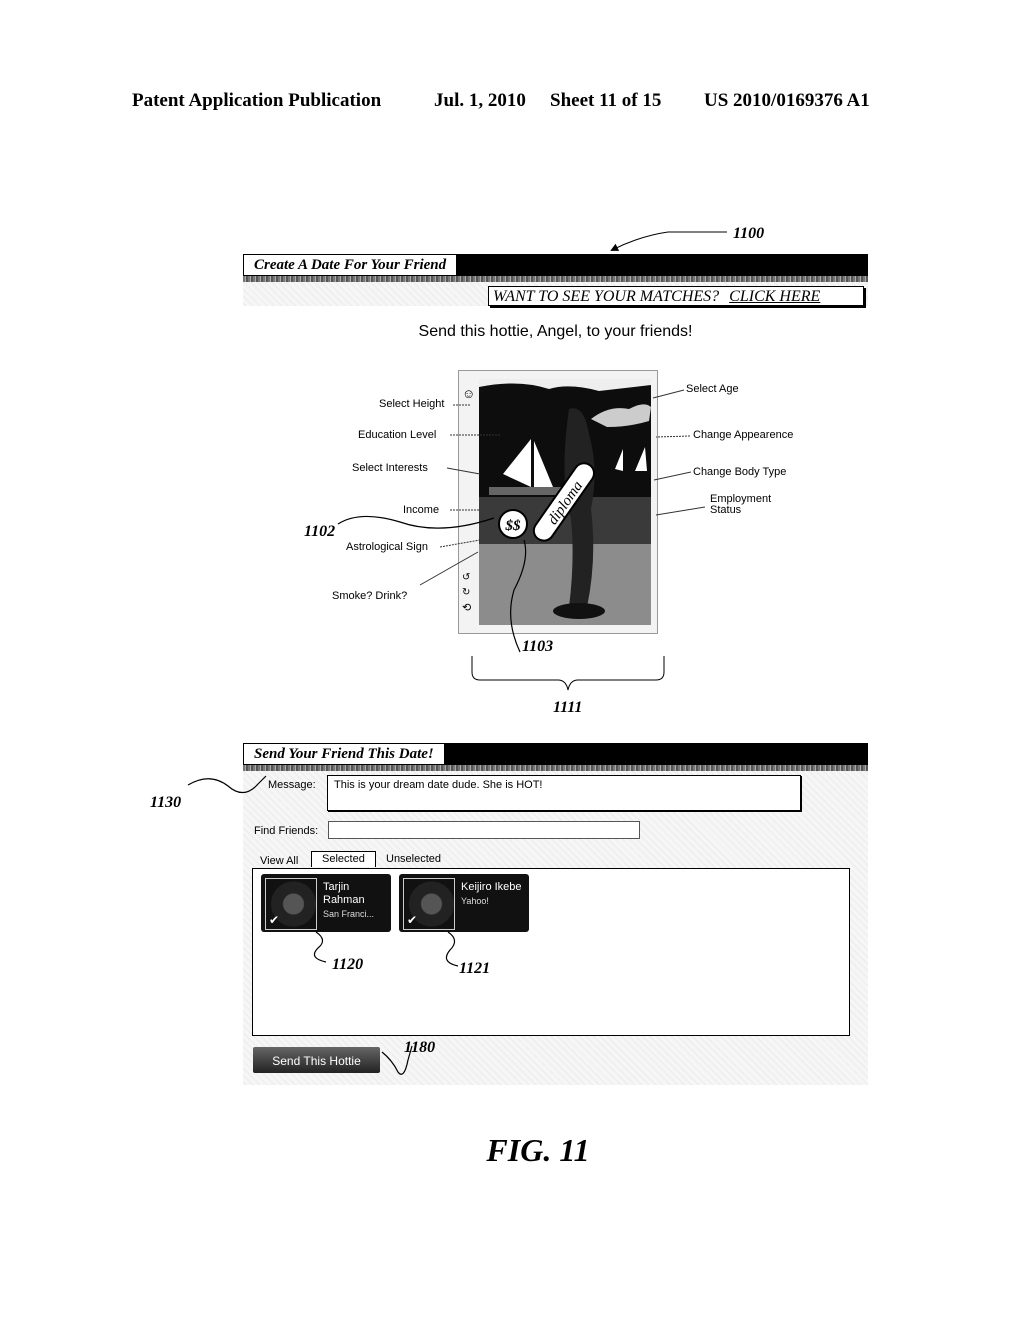 The height and width of the screenshot is (1320, 1024). Describe the element at coordinates (606, 296) in the screenshot. I see `see-matches-prompt: WANT TO SEE YOUR MATCHES?` at that location.